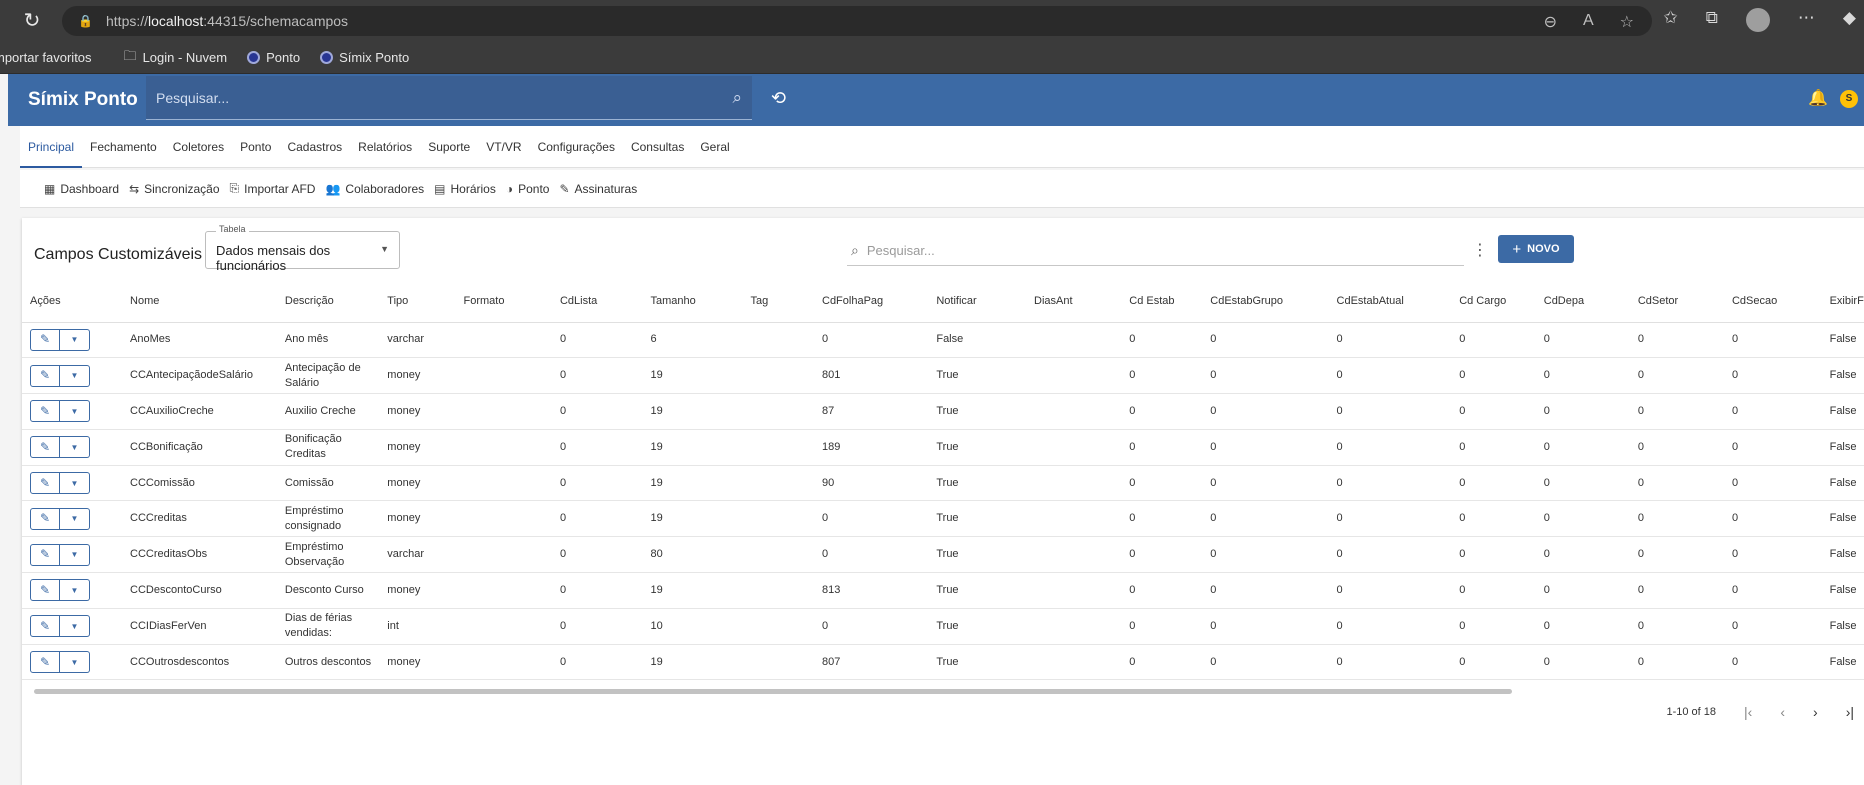 The image size is (1864, 785). What do you see at coordinates (123, 147) in the screenshot?
I see `tab-fechamento: Fechamento` at bounding box center [123, 147].